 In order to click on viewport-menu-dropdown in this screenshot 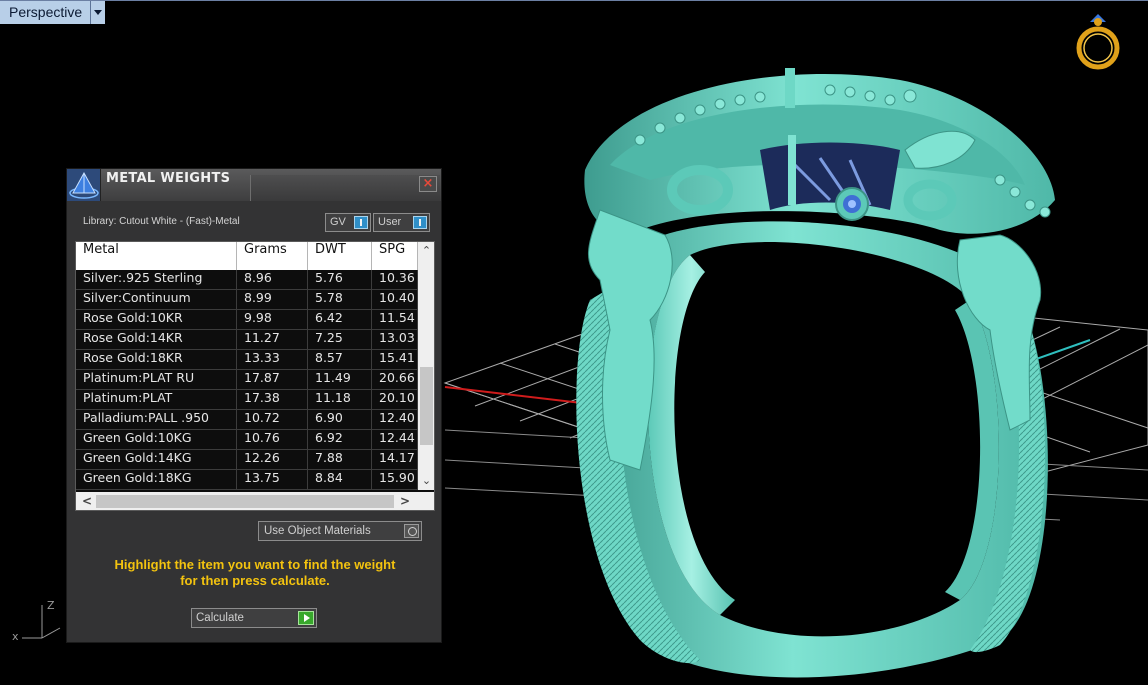, I will do `click(98, 12)`.